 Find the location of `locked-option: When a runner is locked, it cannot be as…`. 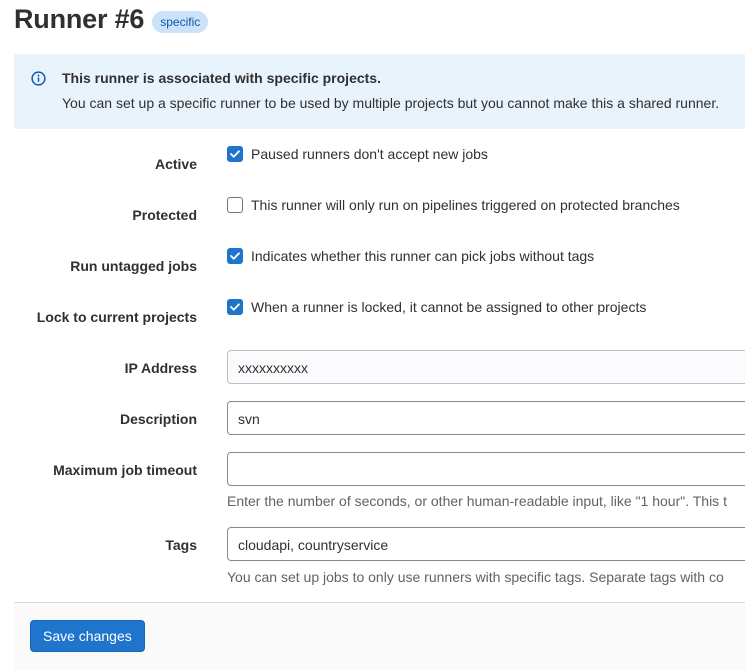

locked-option: When a runner is locked, it cannot be as… is located at coordinates (436, 307).